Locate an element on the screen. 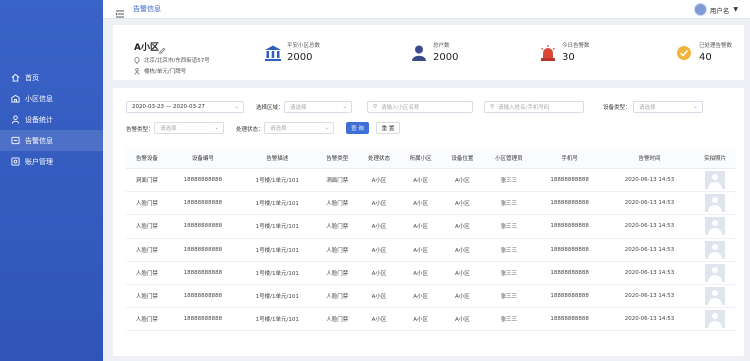 This screenshot has height=361, width=750. sidebar-nav: 首页 小区信息 设备统计 告警信息 账户管理 is located at coordinates (51, 119).